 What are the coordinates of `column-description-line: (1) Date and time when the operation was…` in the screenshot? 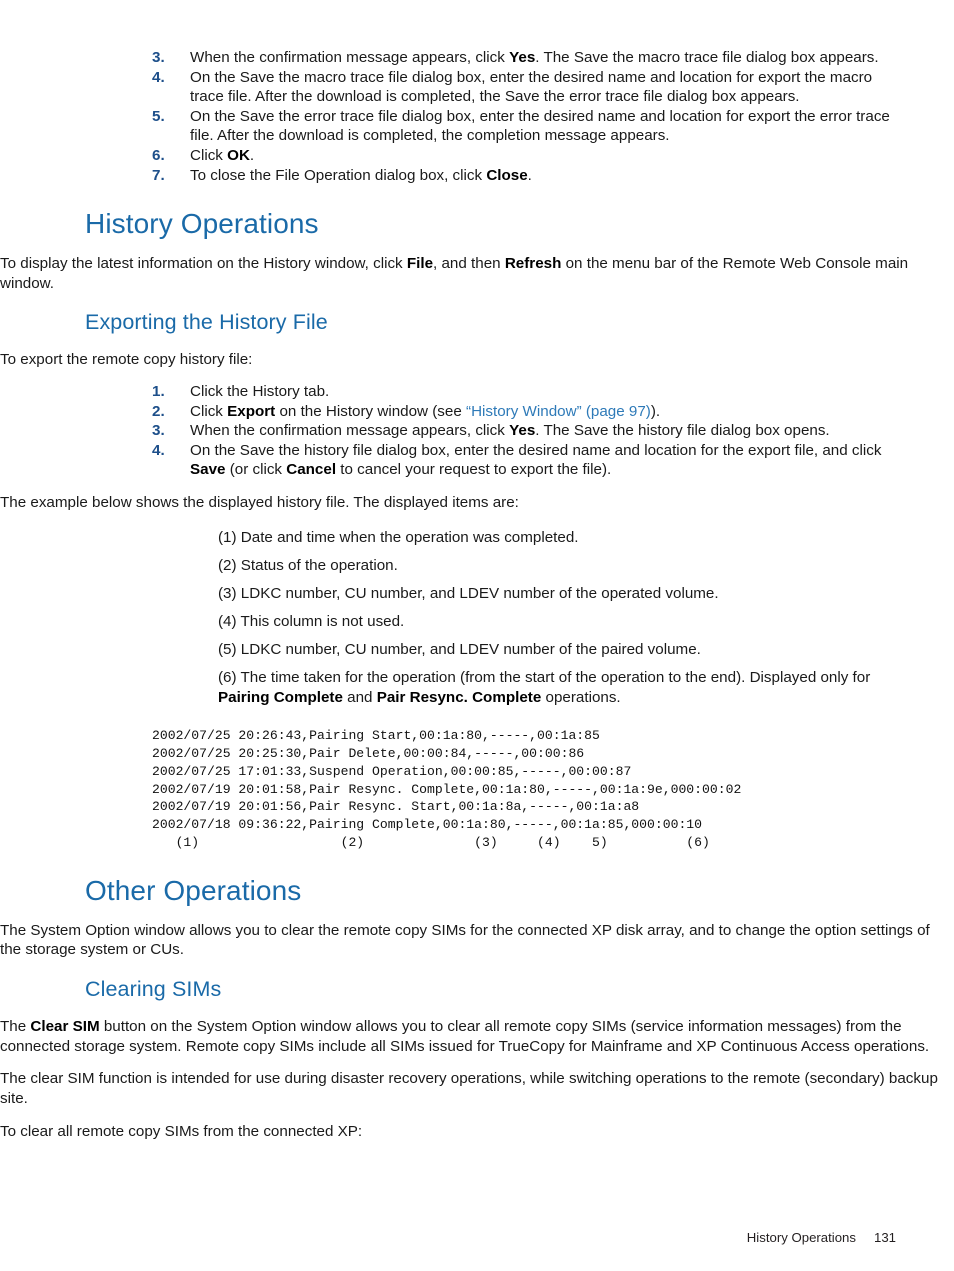 It's located at (556, 538).